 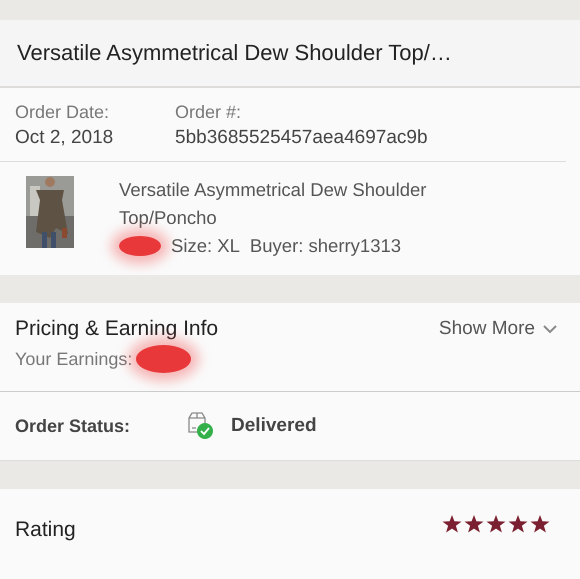 I want to click on order-number-label: Order #:, so click(x=208, y=112).